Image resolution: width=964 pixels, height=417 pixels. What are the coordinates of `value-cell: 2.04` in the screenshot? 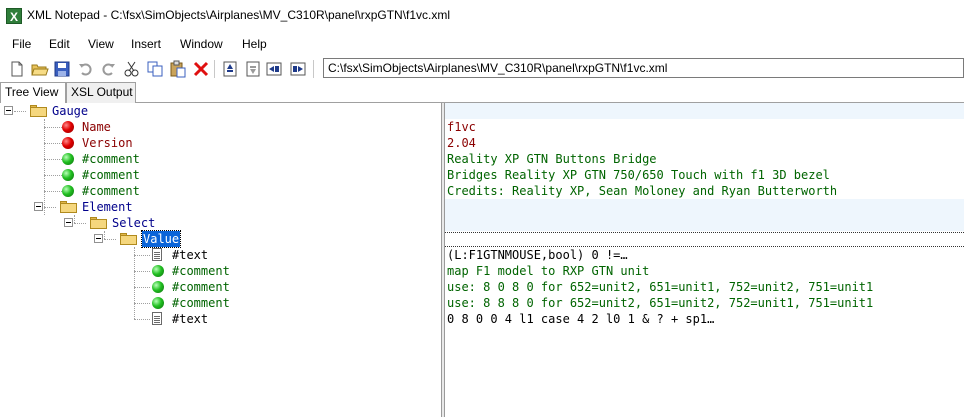 It's located at (704, 143).